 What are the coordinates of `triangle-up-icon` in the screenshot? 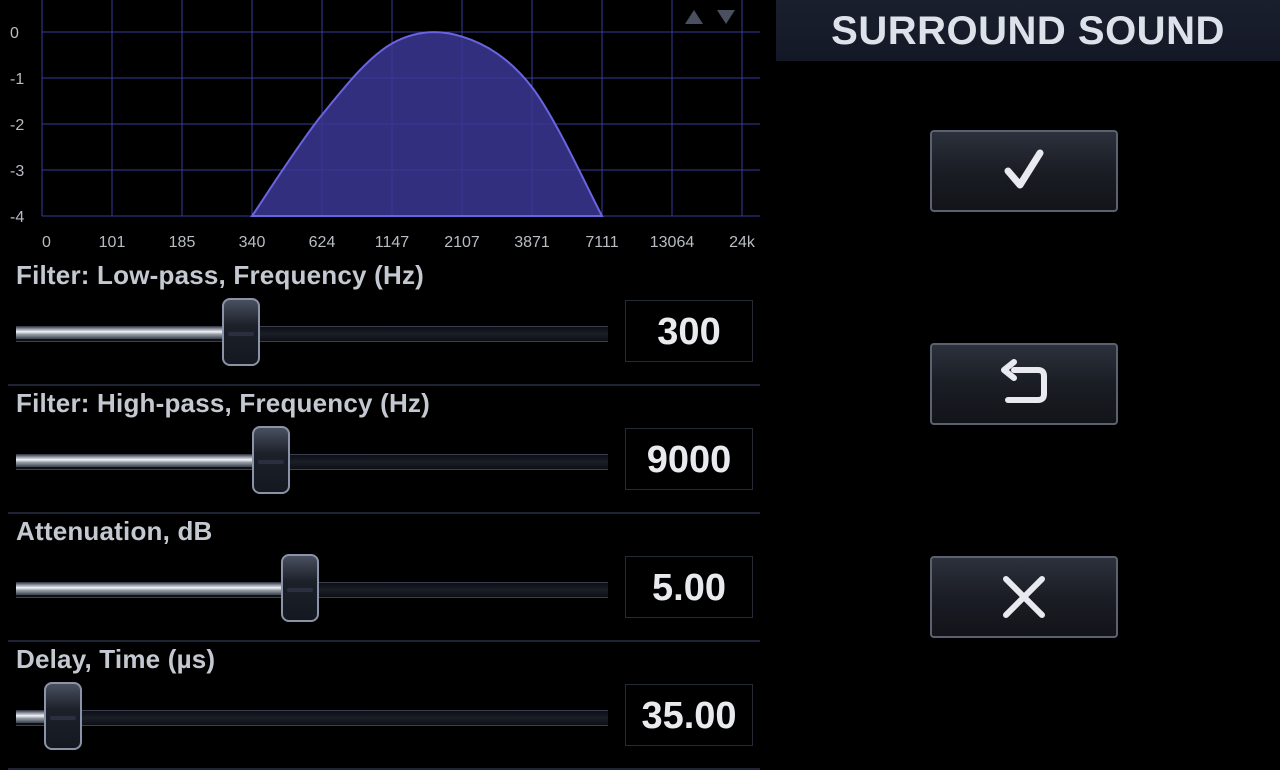 It's located at (694, 17).